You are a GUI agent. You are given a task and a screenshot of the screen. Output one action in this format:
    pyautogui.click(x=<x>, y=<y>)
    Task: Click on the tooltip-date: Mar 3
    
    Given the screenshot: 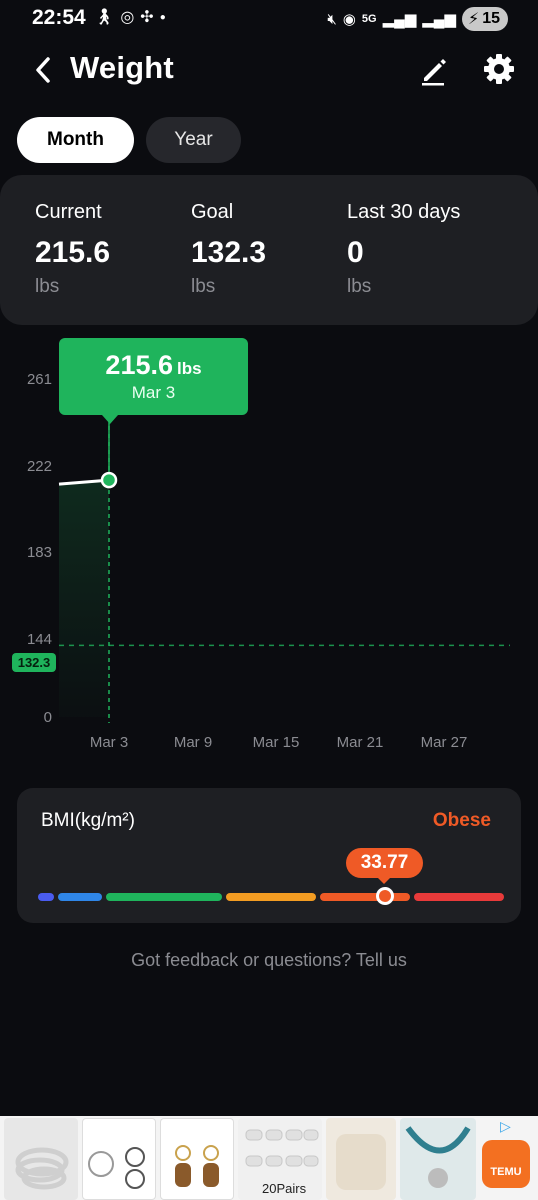 What is the action you would take?
    pyautogui.click(x=153, y=392)
    